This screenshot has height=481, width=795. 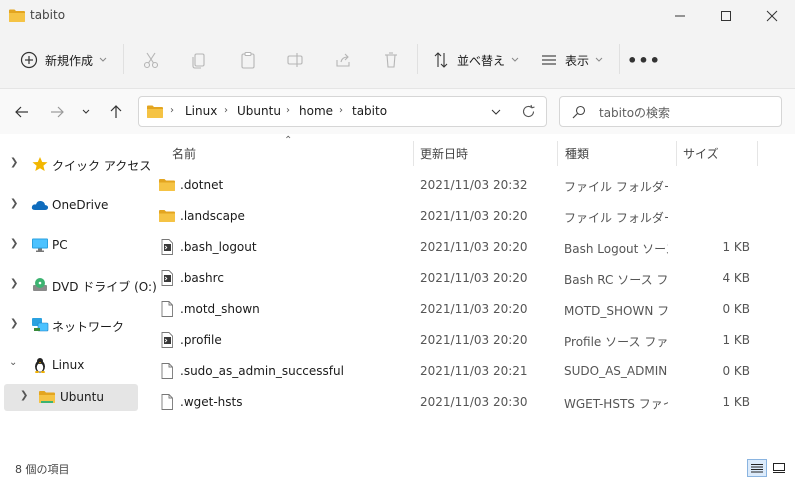 I want to click on maximize-button, so click(x=726, y=16).